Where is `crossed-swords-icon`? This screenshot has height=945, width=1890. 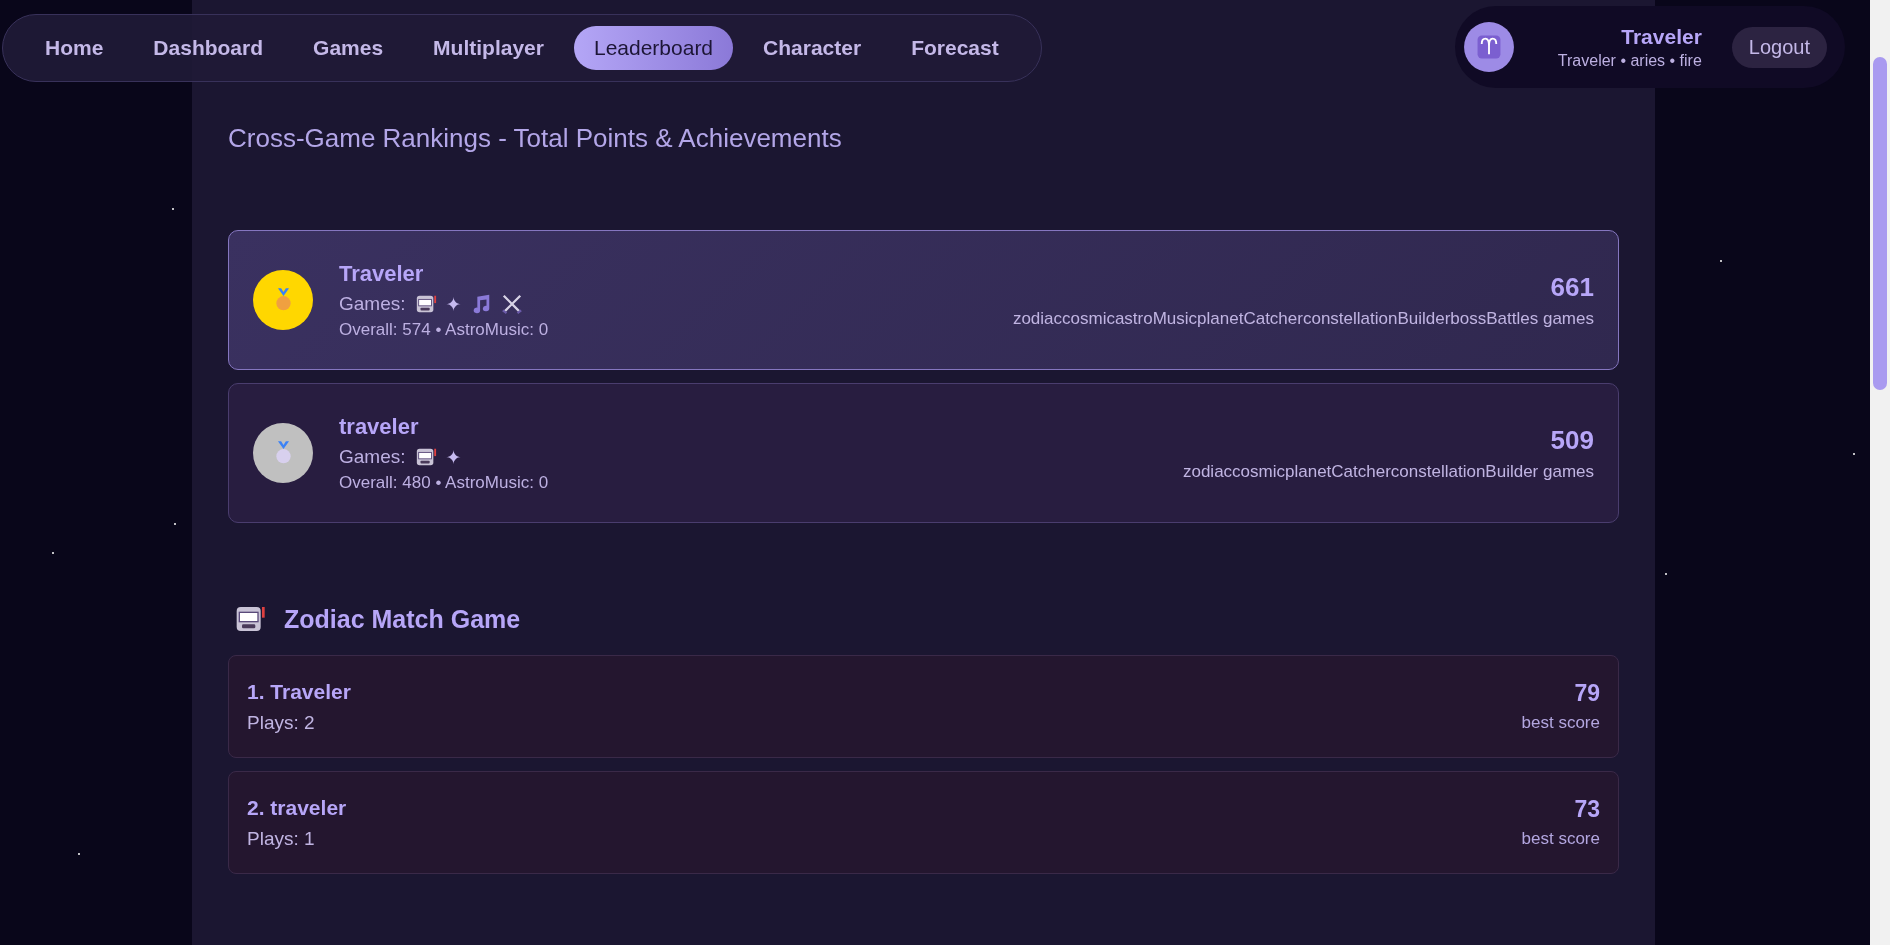 crossed-swords-icon is located at coordinates (512, 304).